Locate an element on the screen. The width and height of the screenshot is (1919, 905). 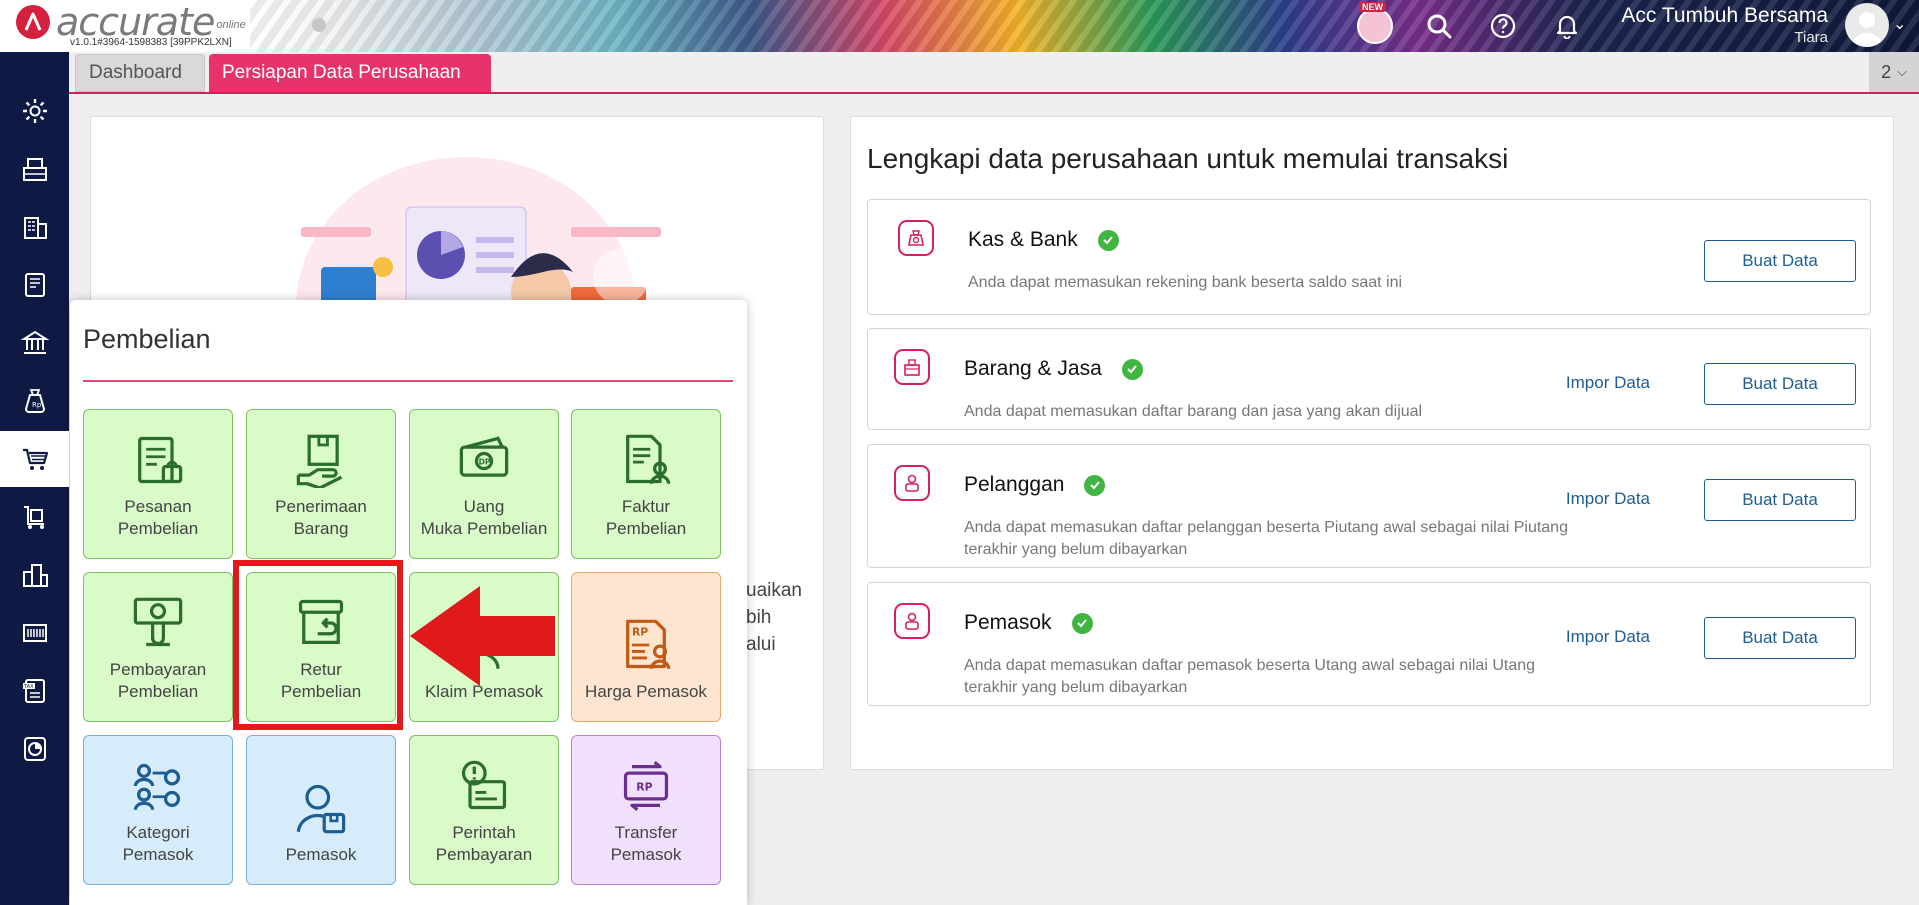
sidebar-item-cashier is located at coordinates (34, 169).